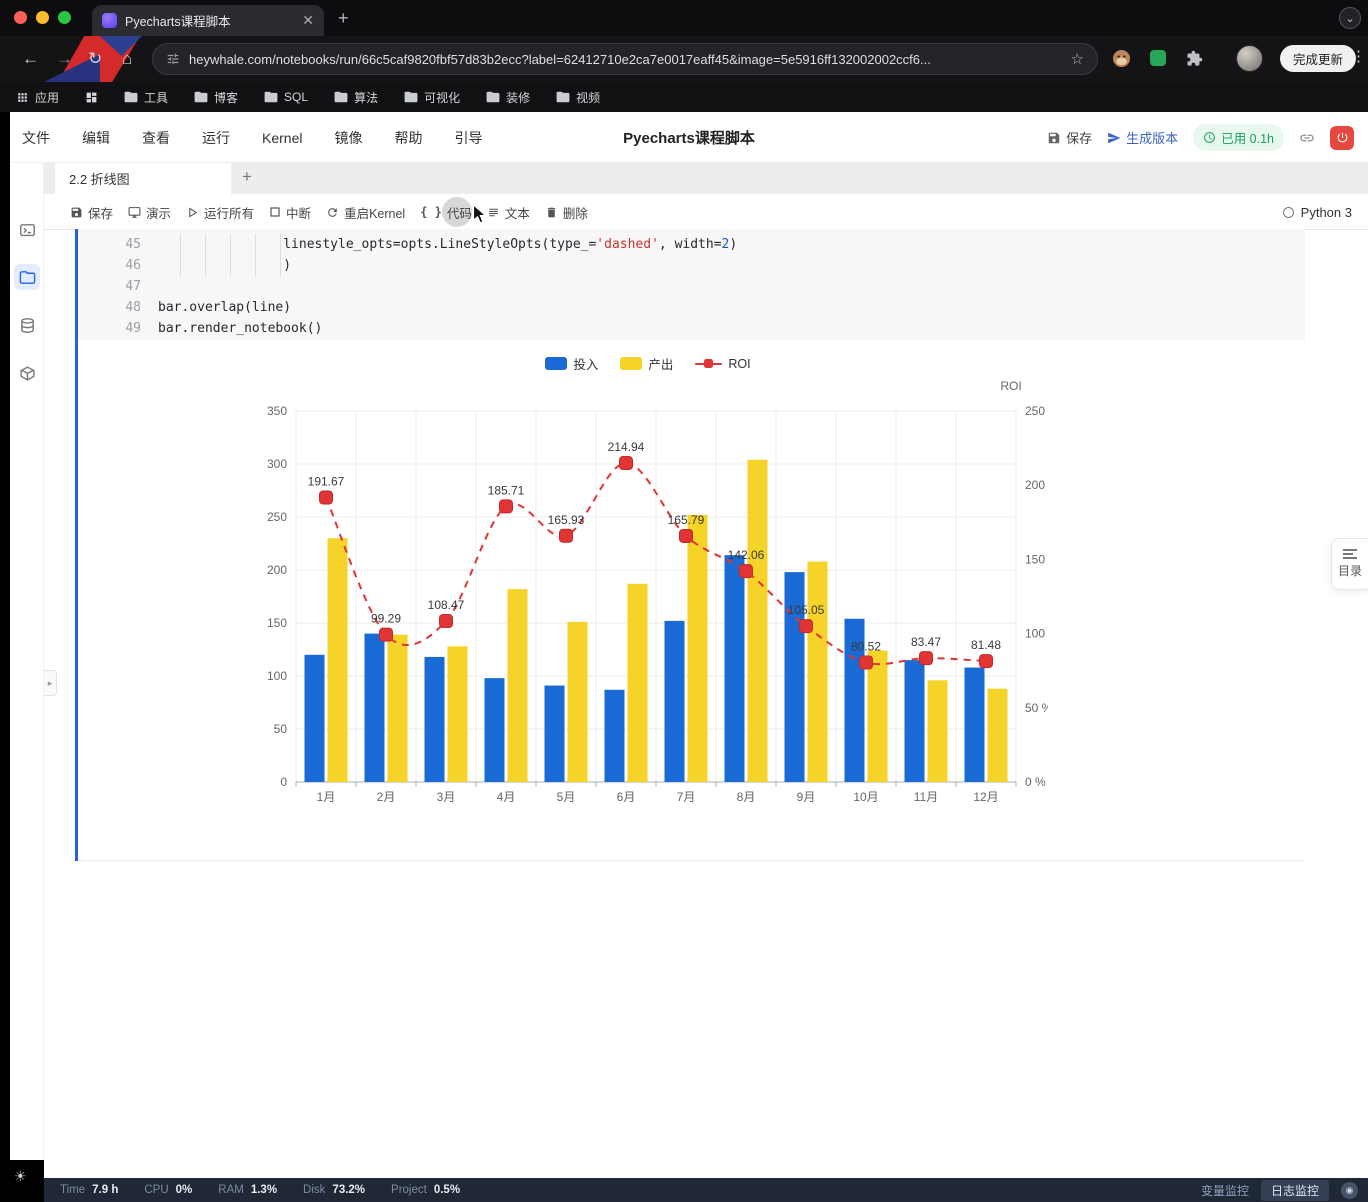  Describe the element at coordinates (1358, 56) in the screenshot. I see `browser-menu-icon: ⋮` at that location.